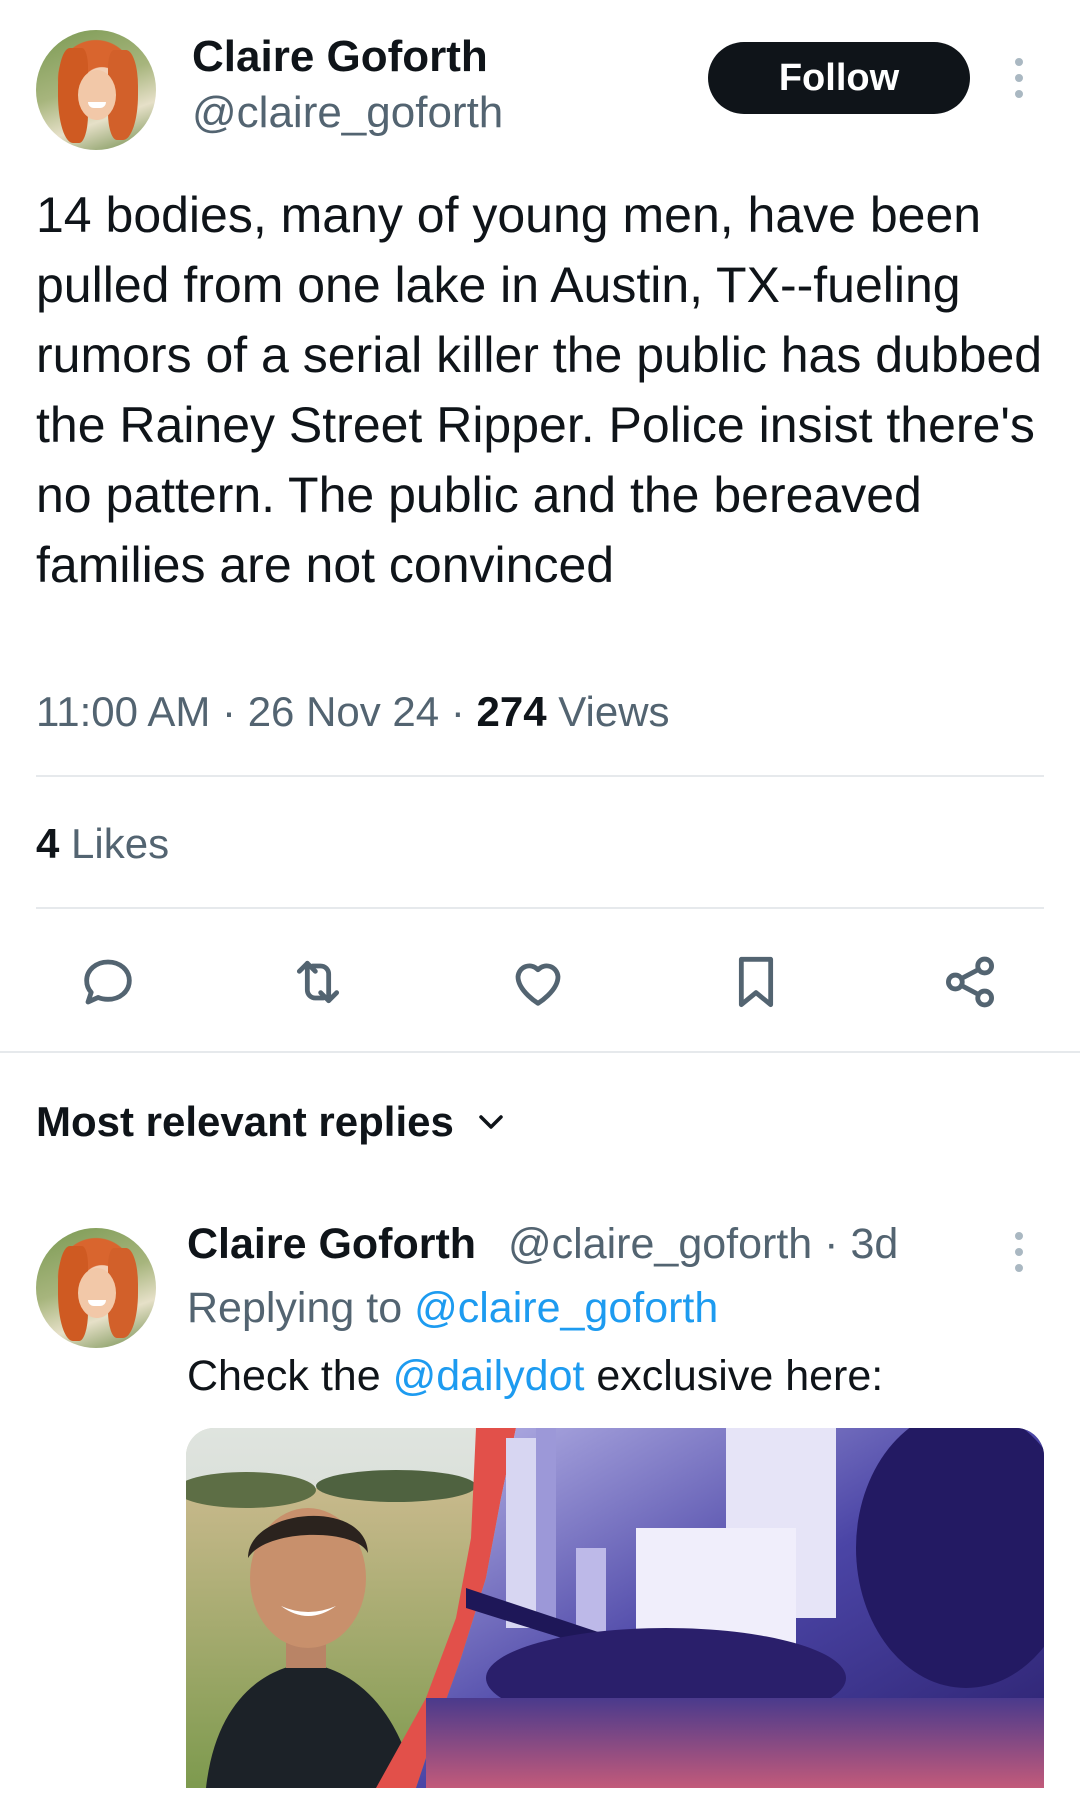 The width and height of the screenshot is (1080, 1814). I want to click on reply-text-after: exclusive here:, so click(740, 1376).